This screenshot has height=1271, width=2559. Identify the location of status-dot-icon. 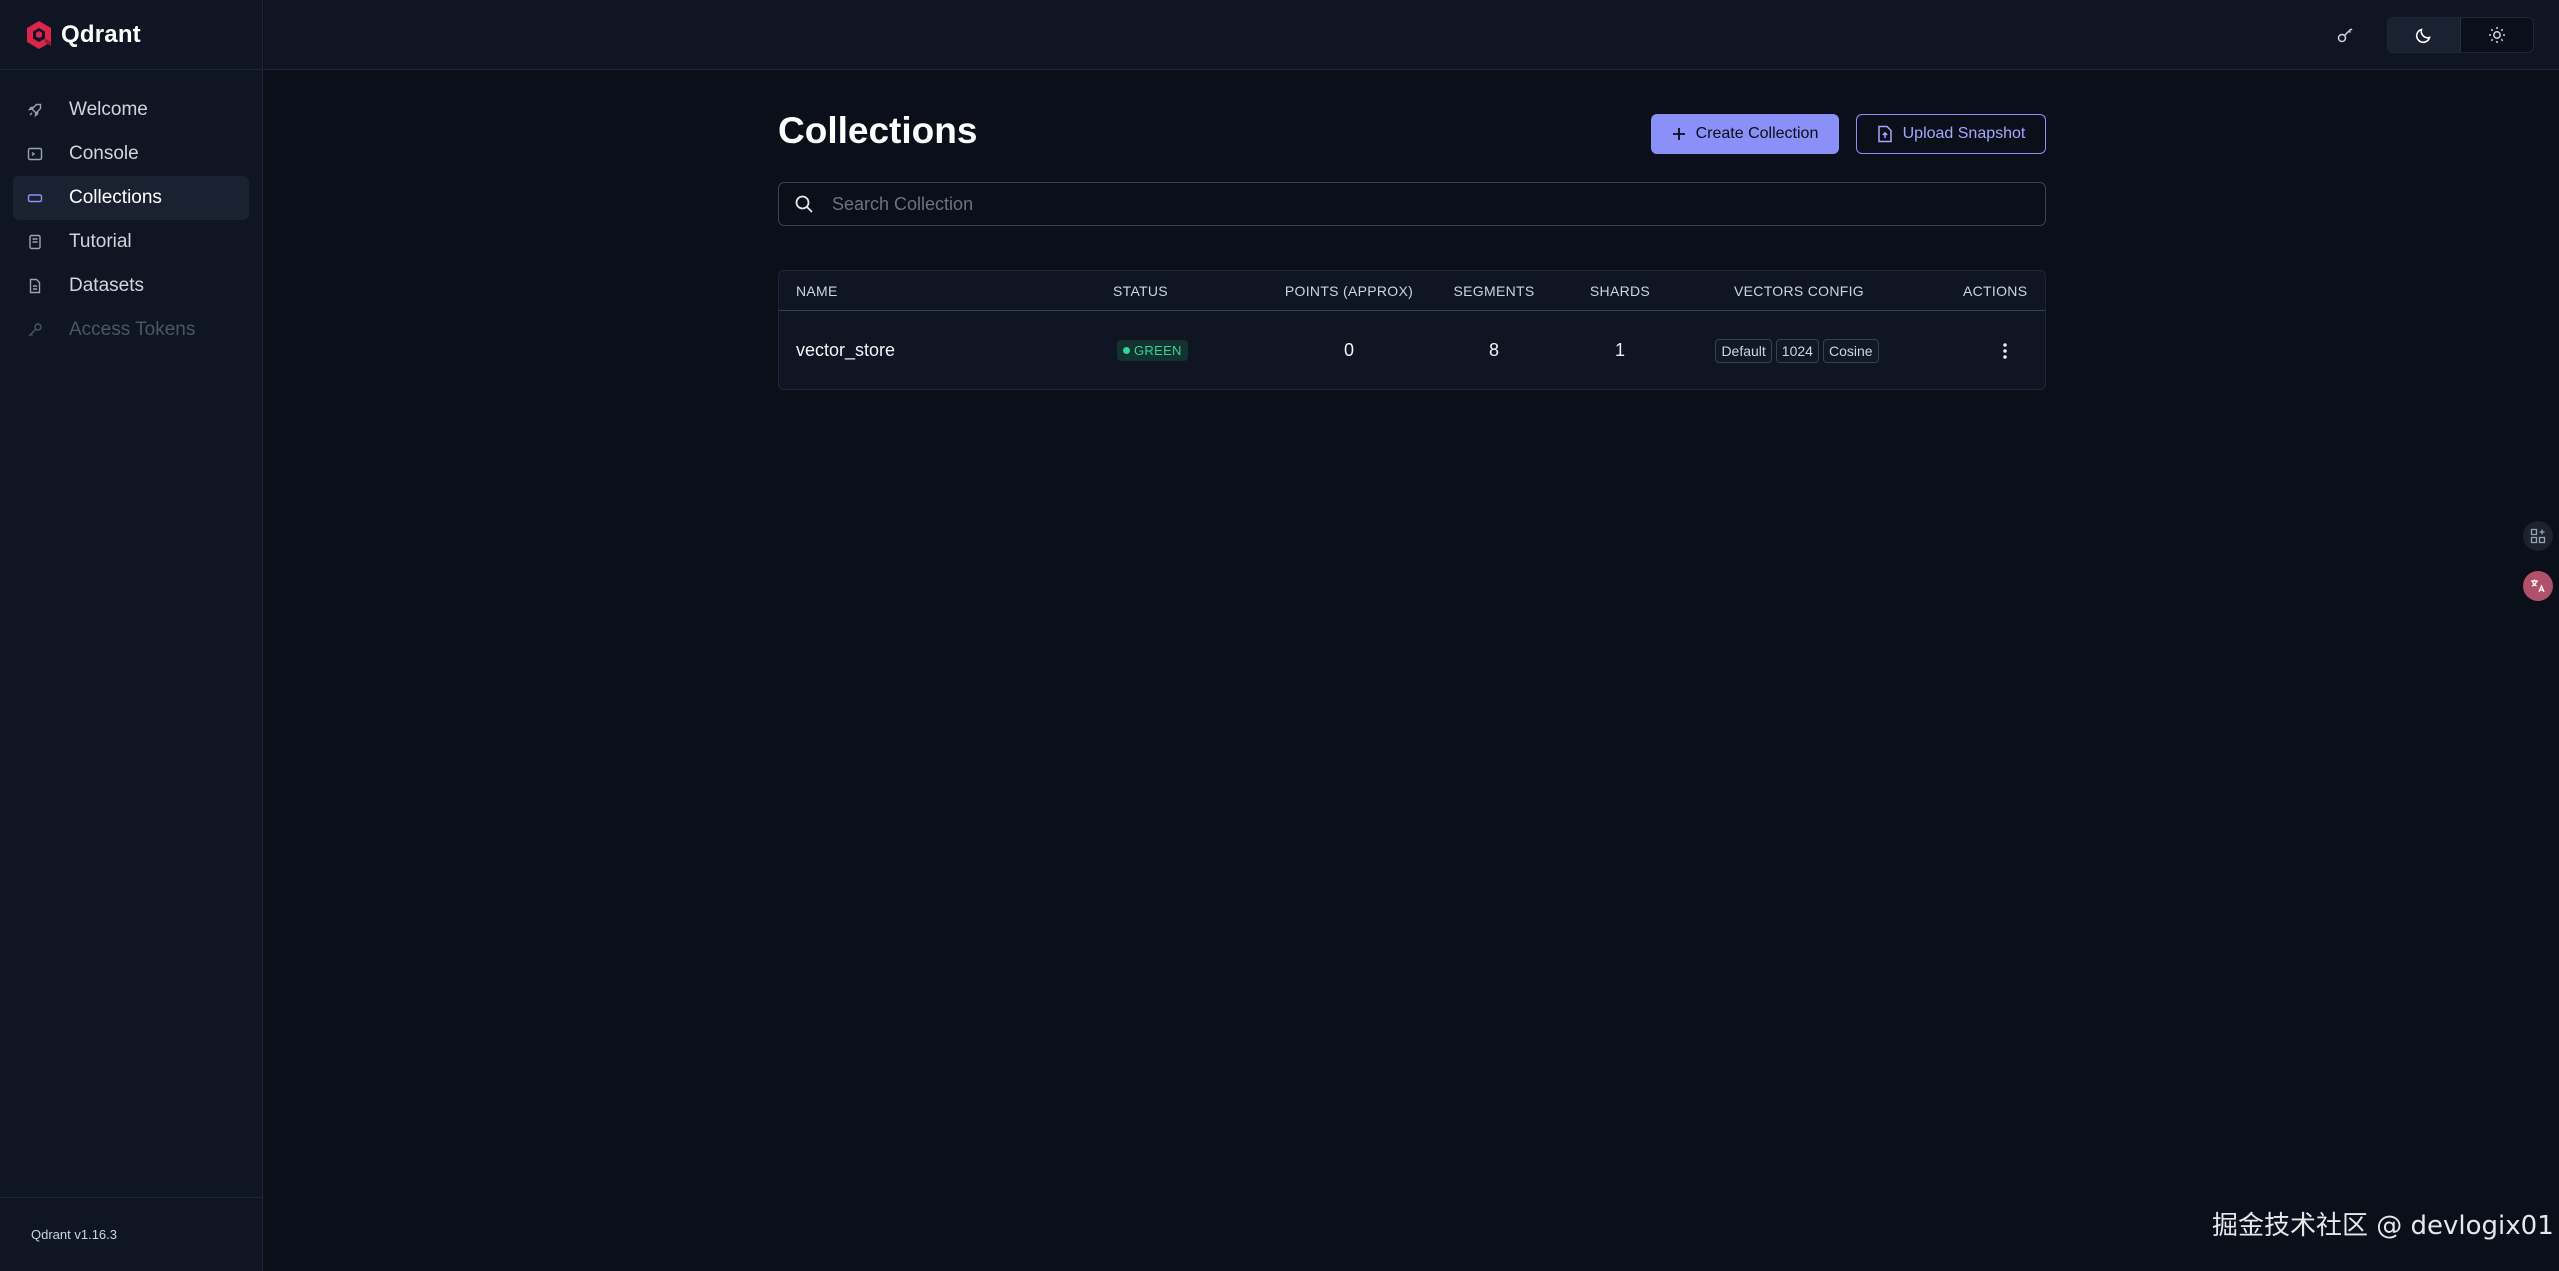
(1126, 350).